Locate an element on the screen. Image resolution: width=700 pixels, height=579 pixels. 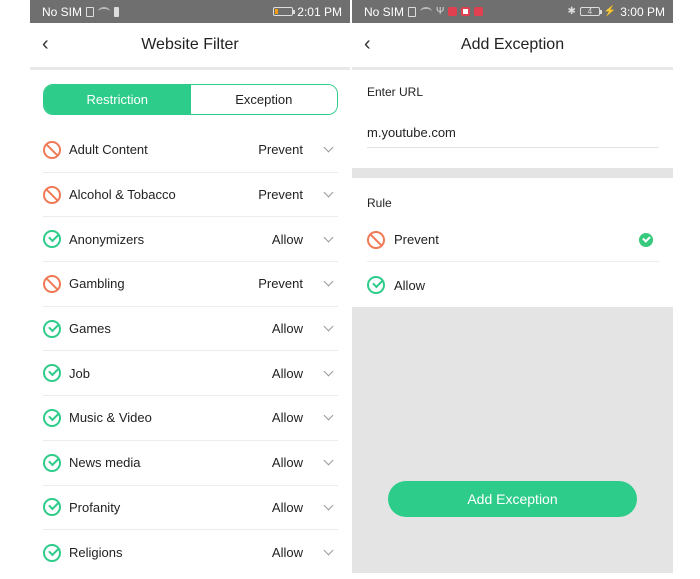
battery-icon is located at coordinates (284, 11).